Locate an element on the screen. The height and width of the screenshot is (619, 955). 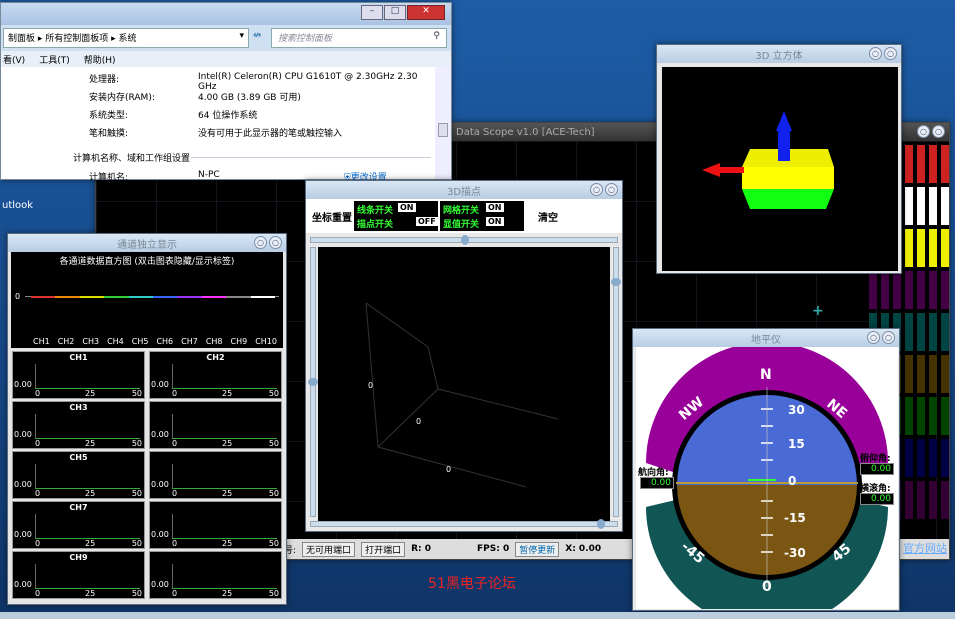
cube-titlebar: 3D 立方体 ○ ○ is located at coordinates (779, 54).